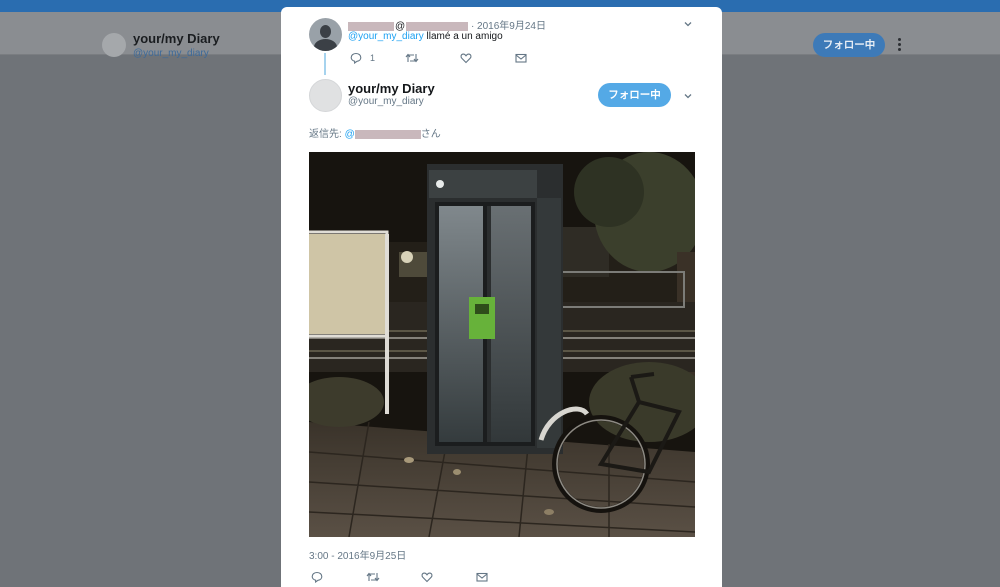 This screenshot has height=587, width=1000. What do you see at coordinates (900, 45) in the screenshot?
I see `more-icon` at bounding box center [900, 45].